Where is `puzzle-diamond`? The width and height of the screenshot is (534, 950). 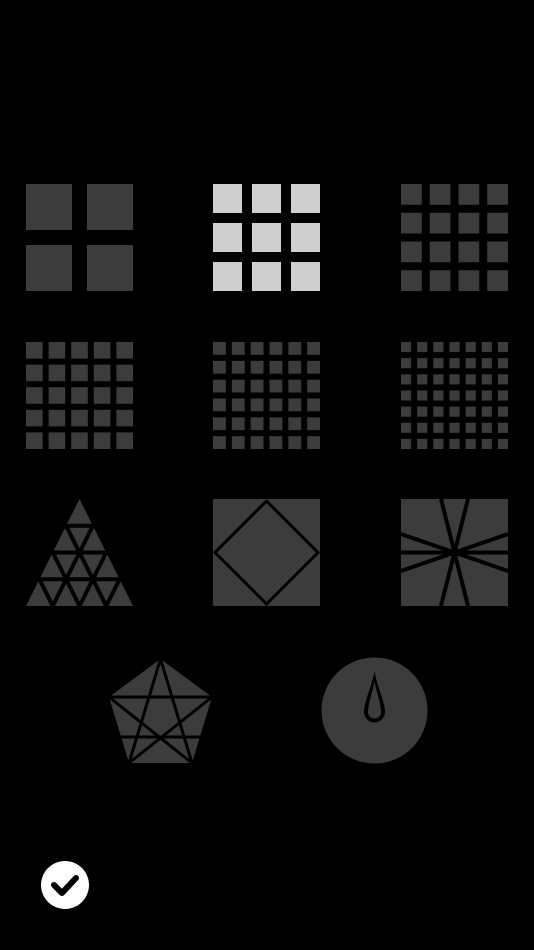
puzzle-diamond is located at coordinates (266, 552).